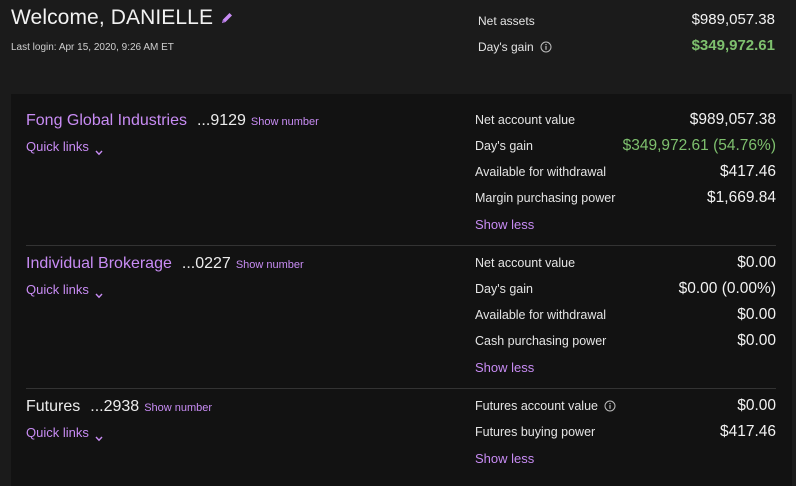 The width and height of the screenshot is (796, 486). What do you see at coordinates (112, 17) in the screenshot?
I see `welcome-text: Welcome, DANIELLE` at bounding box center [112, 17].